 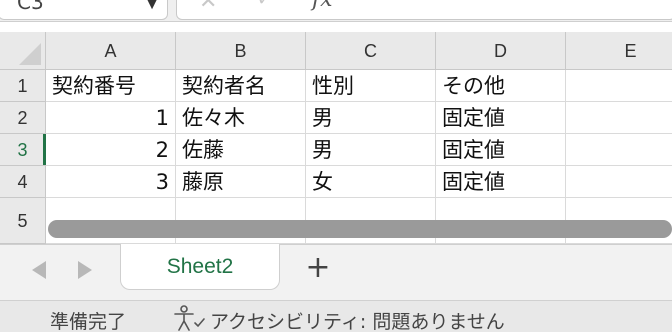 I want to click on row-header-4: 4, so click(x=23, y=182).